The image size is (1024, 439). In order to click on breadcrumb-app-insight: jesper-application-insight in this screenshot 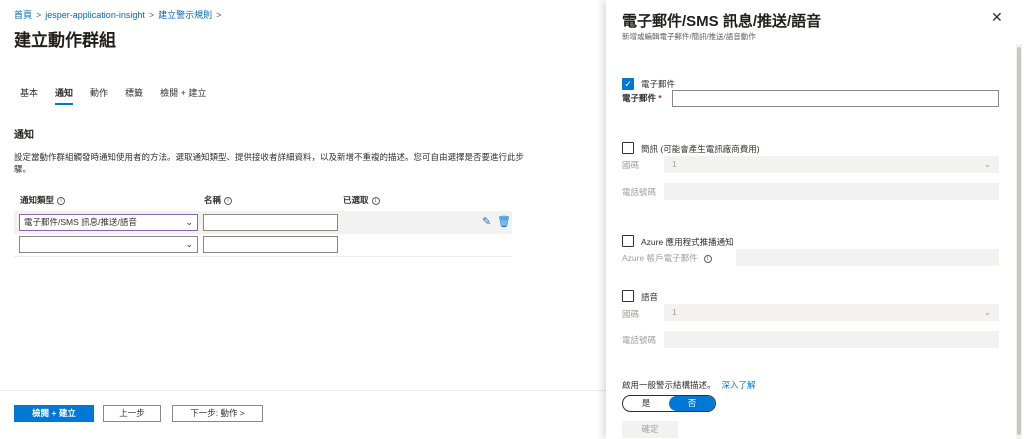, I will do `click(95, 15)`.